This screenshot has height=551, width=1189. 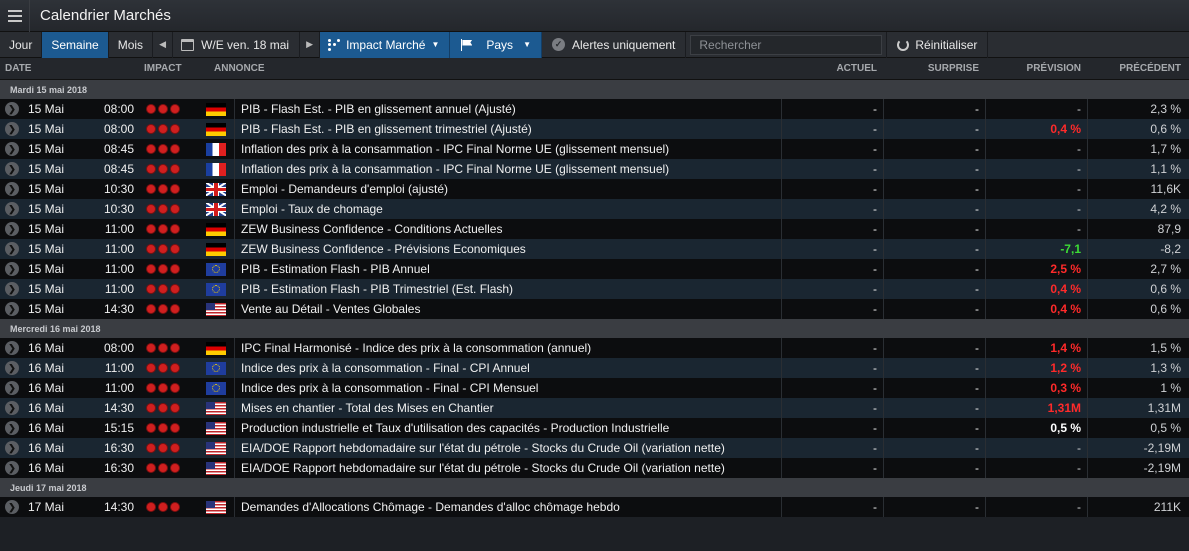 I want to click on reset-button: Réinitialiser, so click(x=937, y=44).